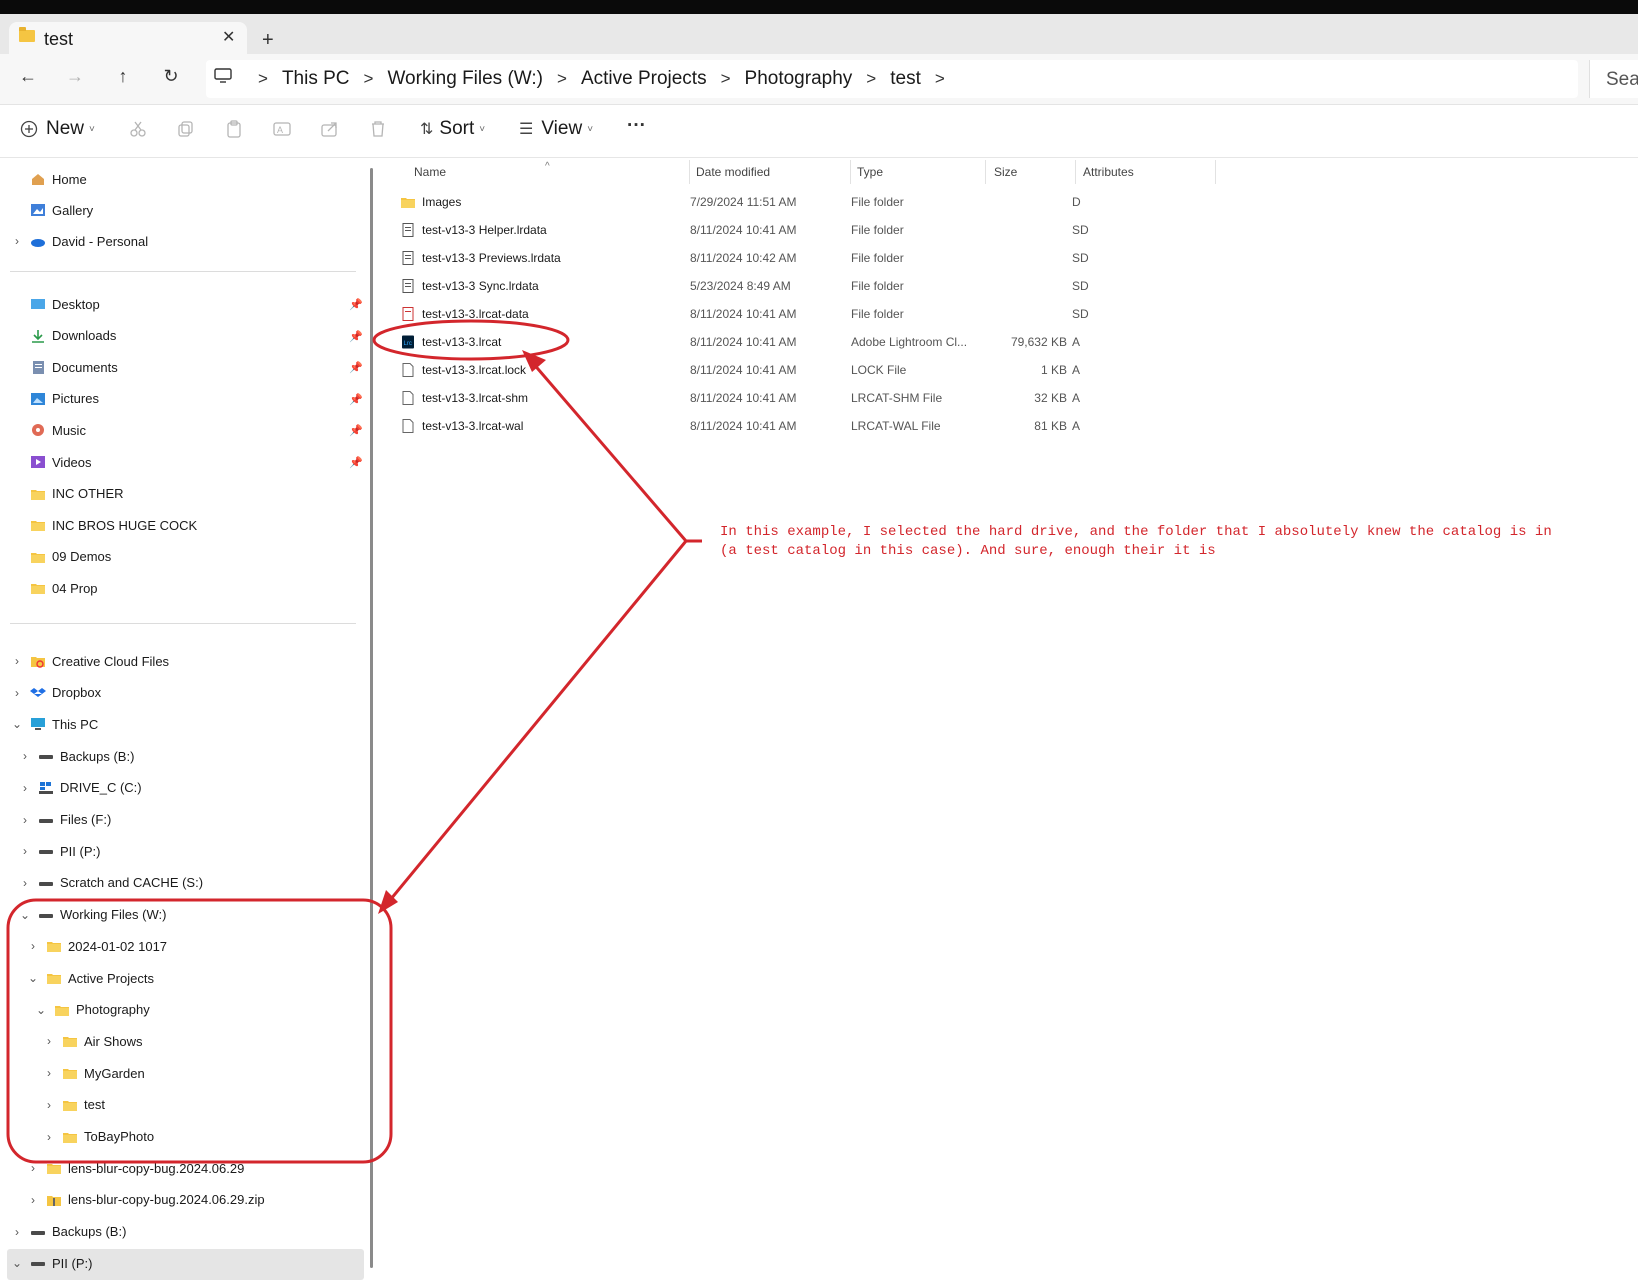 The width and height of the screenshot is (1638, 1280). I want to click on highlight-ellipse, so click(471, 340).